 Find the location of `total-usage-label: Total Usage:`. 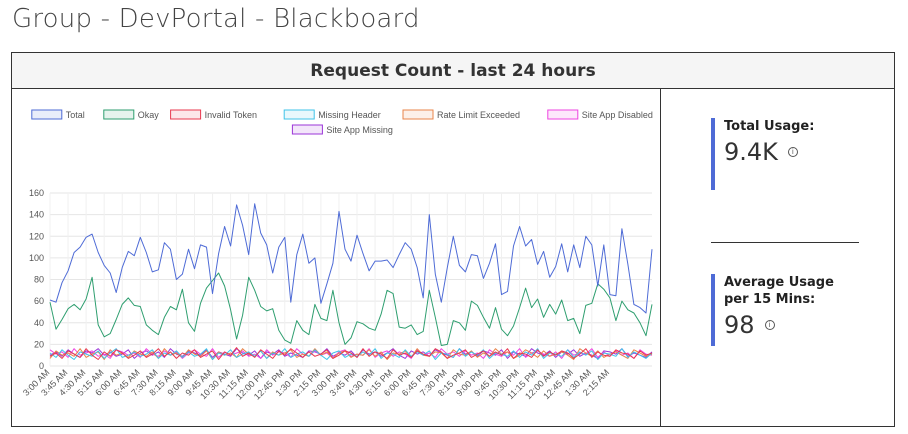

total-usage-label: Total Usage: is located at coordinates (769, 126).